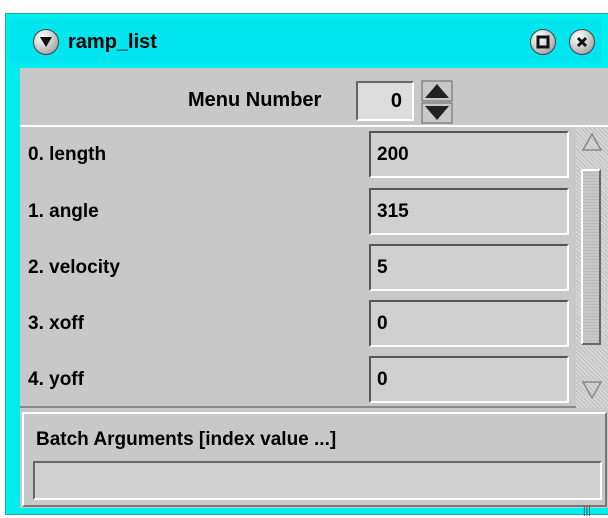 The width and height of the screenshot is (608, 518). What do you see at coordinates (295, 380) in the screenshot?
I see `list-item: 4. yoff 0` at bounding box center [295, 380].